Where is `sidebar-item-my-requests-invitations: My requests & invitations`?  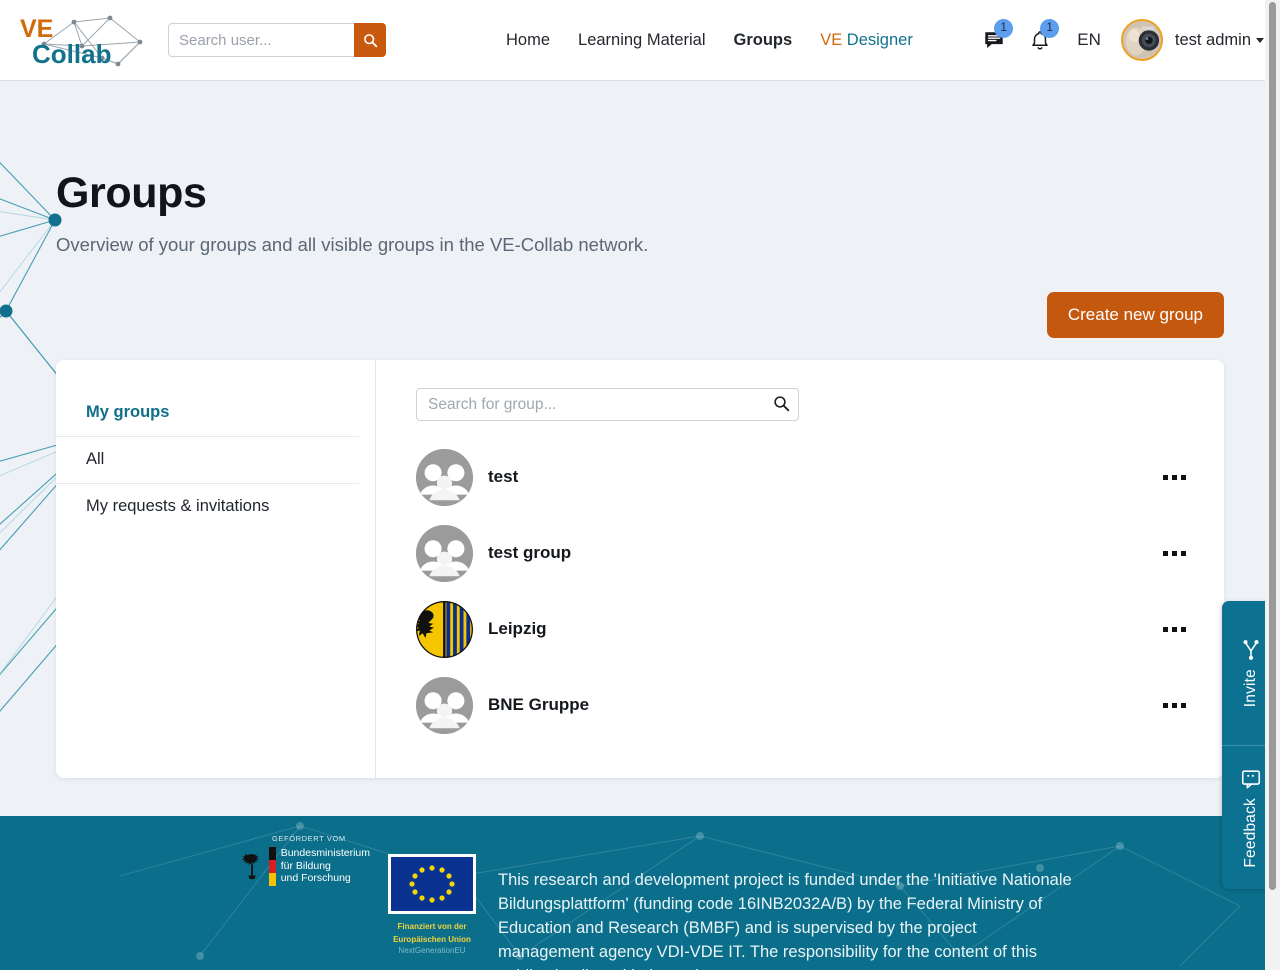
sidebar-item-my-requests-invitations: My requests & invitations is located at coordinates (207, 507).